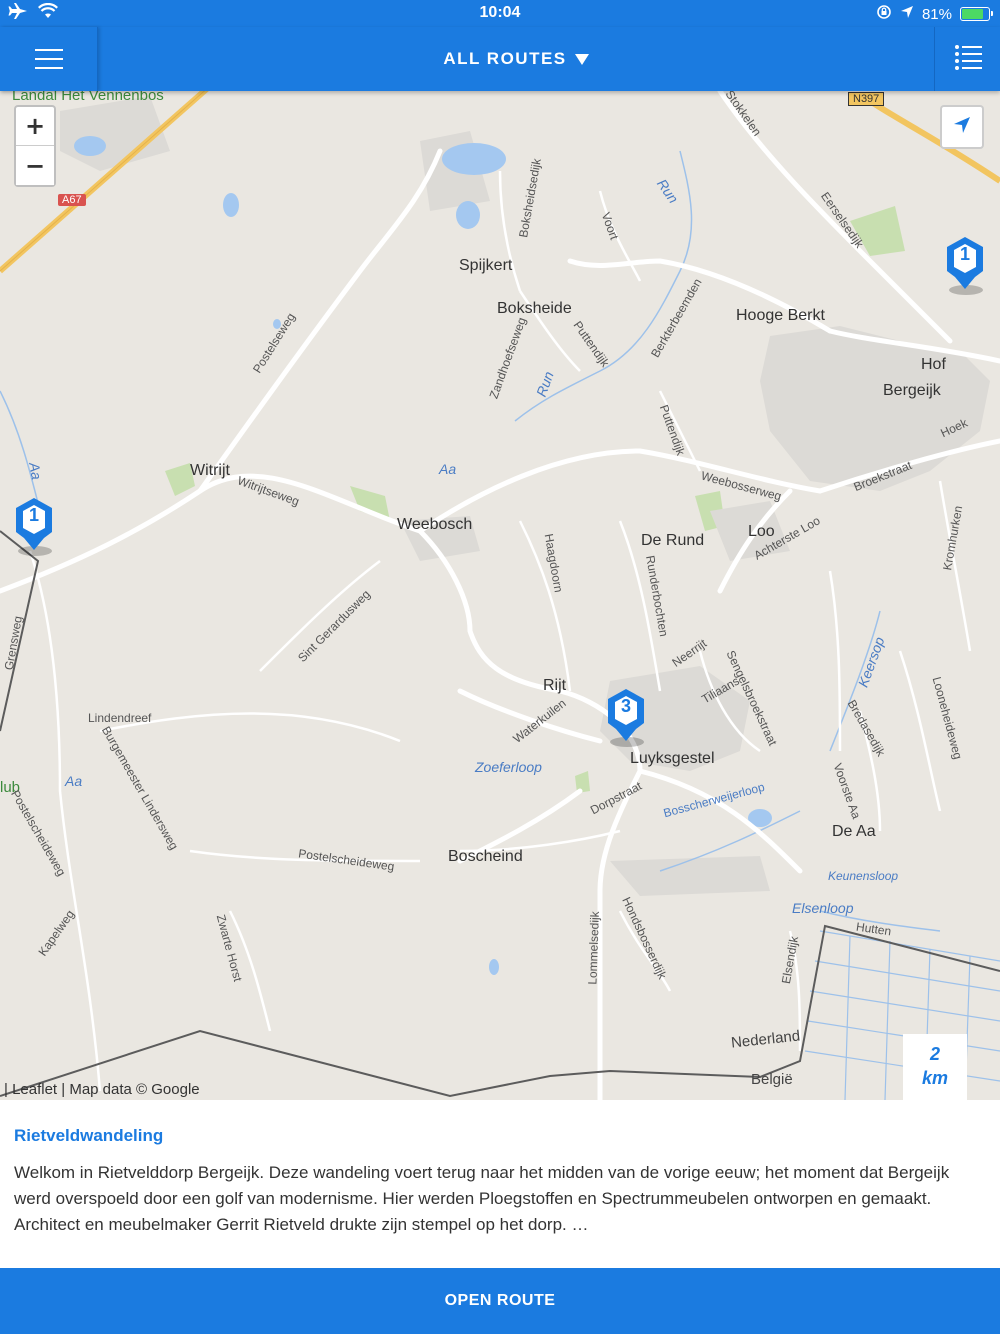 The width and height of the screenshot is (1000, 1334). I want to click on status-right: 81%, so click(934, 14).